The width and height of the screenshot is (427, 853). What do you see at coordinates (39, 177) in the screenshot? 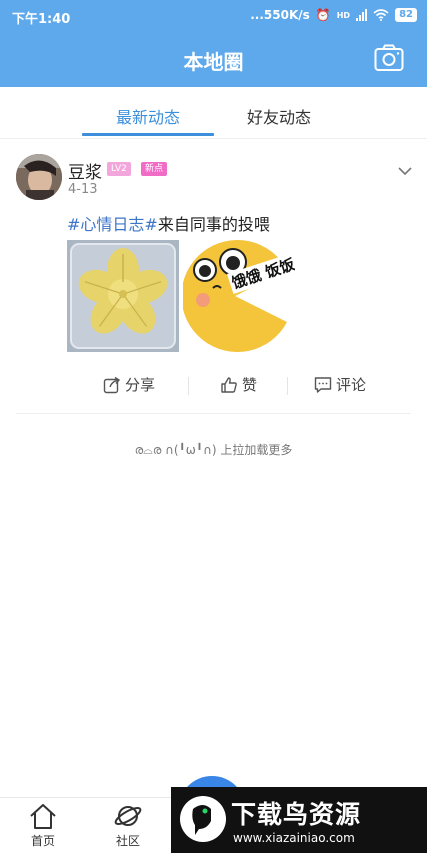
I see `avatar` at bounding box center [39, 177].